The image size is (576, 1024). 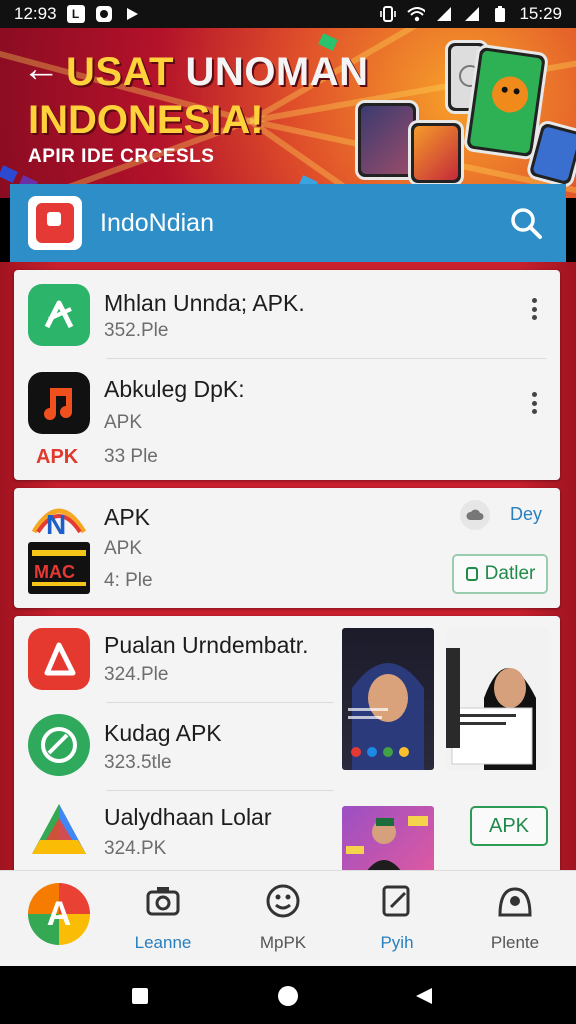 What do you see at coordinates (475, 515) in the screenshot?
I see `cloud-icon` at bounding box center [475, 515].